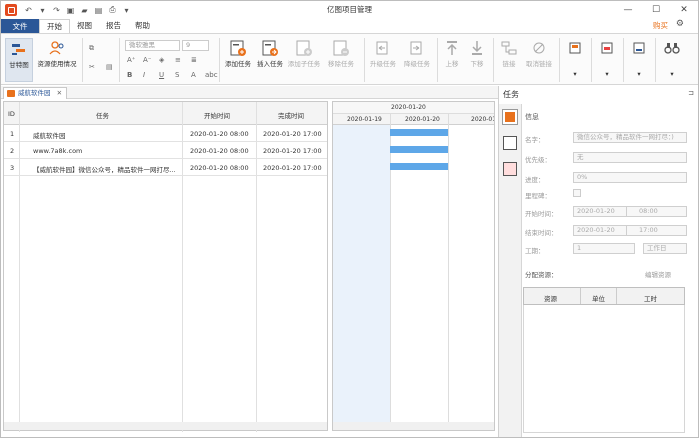 This screenshot has width=699, height=438. I want to click on milestone-checkbox, so click(577, 193).